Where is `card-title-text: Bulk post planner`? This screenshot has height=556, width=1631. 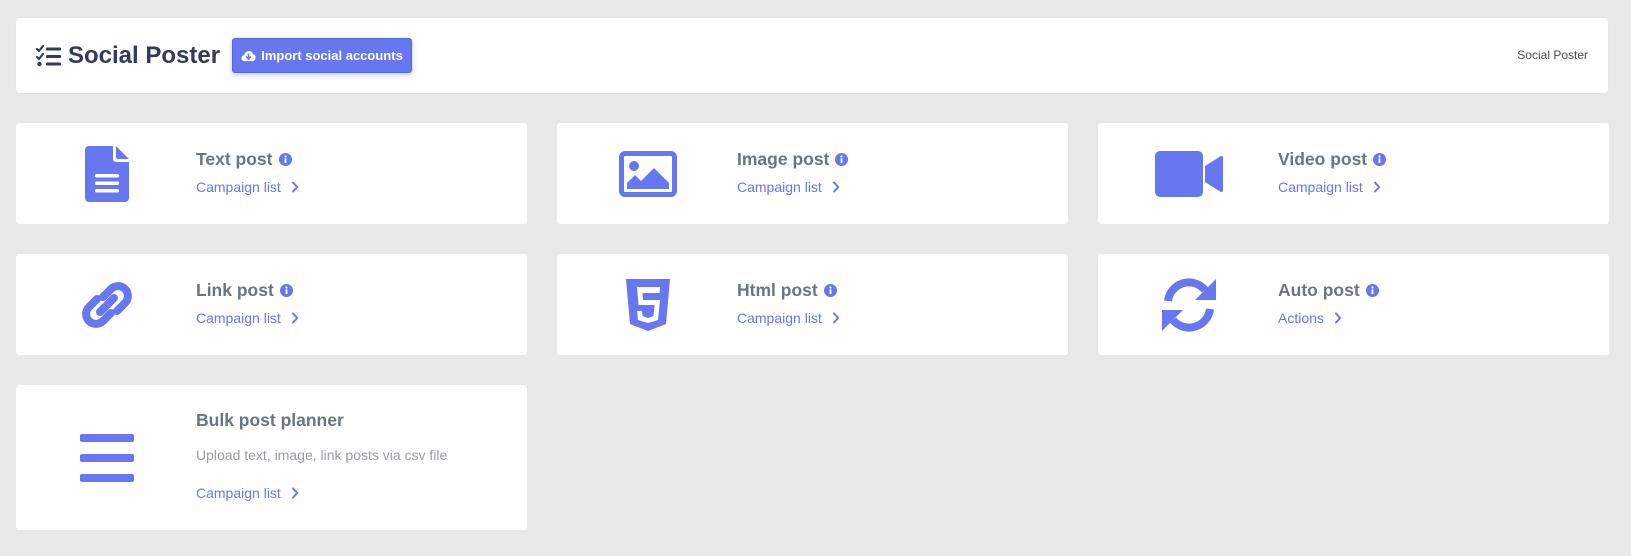
card-title-text: Bulk post planner is located at coordinates (270, 420).